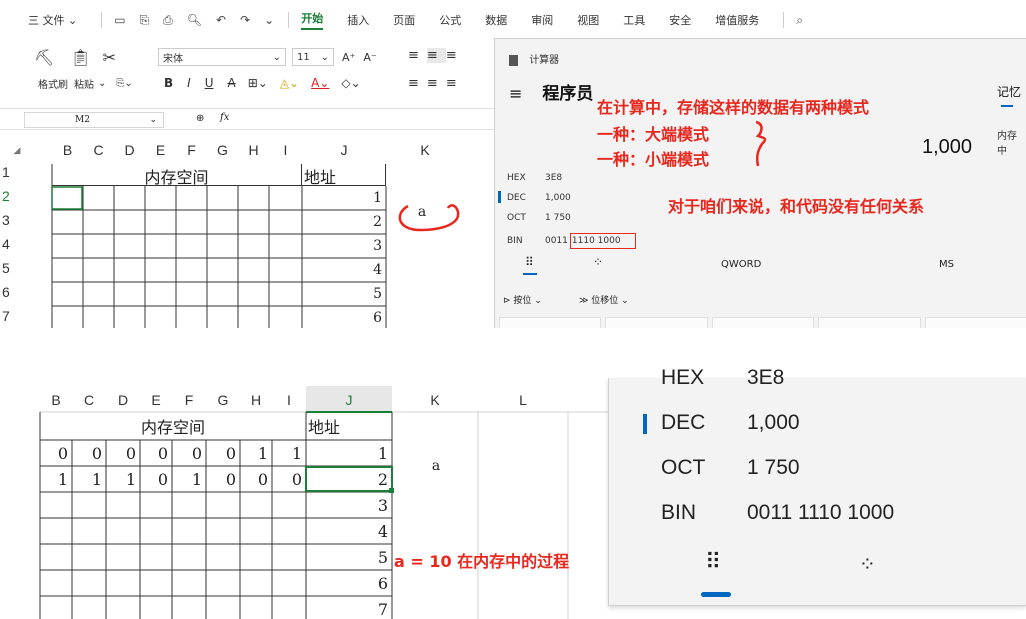 Image resolution: width=1026 pixels, height=619 pixels. Describe the element at coordinates (109, 57) in the screenshot. I see `cut-icon: ✂` at that location.